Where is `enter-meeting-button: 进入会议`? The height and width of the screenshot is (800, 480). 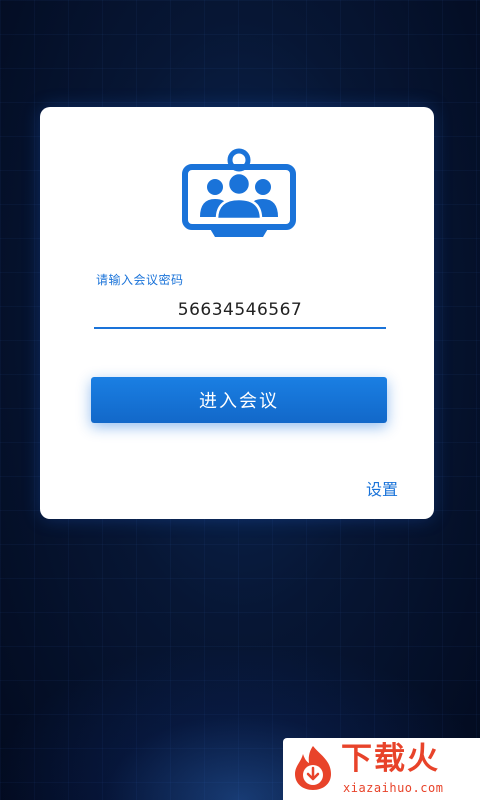 enter-meeting-button: 进入会议 is located at coordinates (239, 400).